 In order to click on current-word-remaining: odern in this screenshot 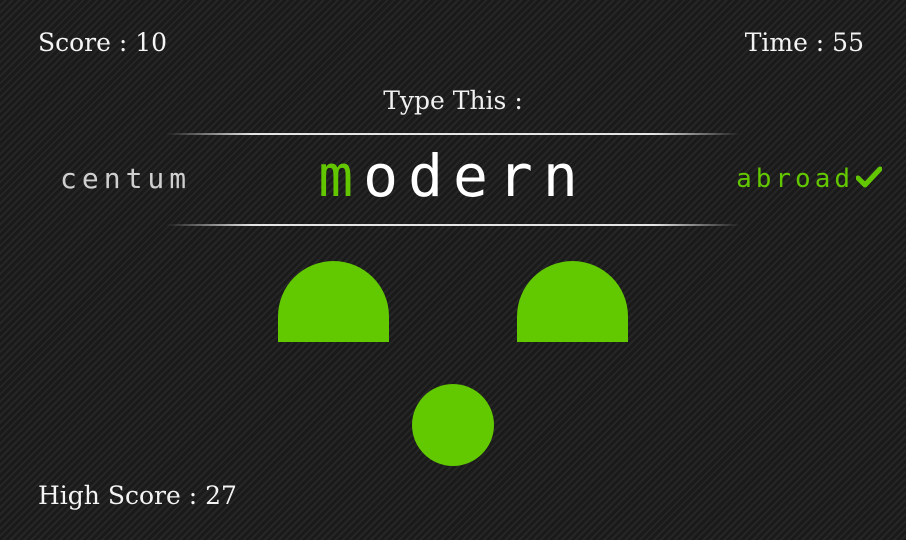, I will do `click(475, 176)`.